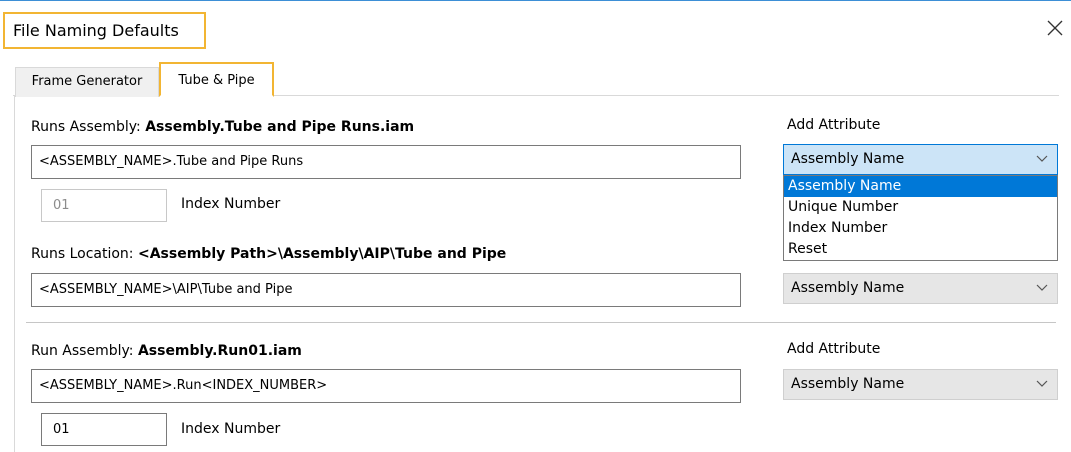  I want to click on runs-assembly-template-input: <ASSEMBLY_NAME>.Tube and Pipe Runs, so click(386, 162).